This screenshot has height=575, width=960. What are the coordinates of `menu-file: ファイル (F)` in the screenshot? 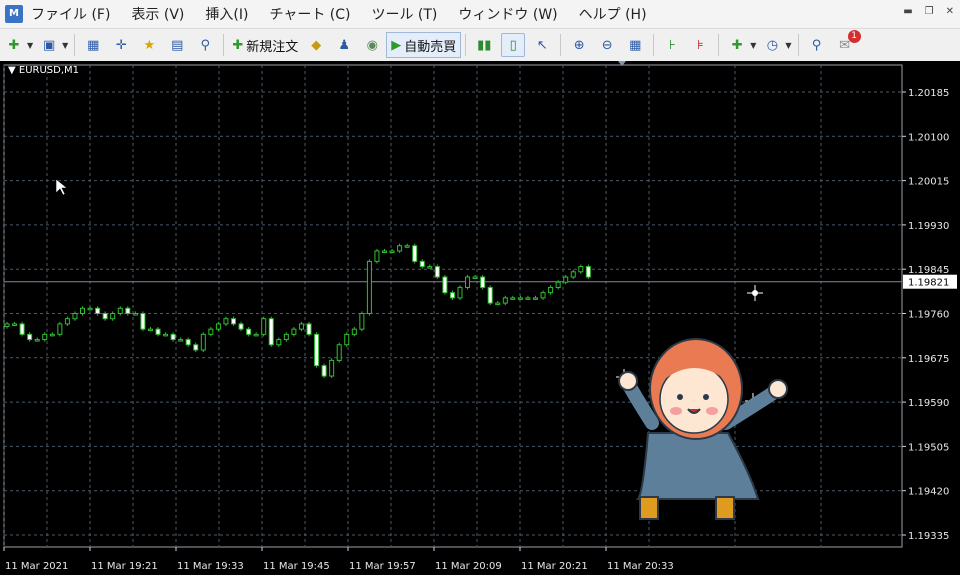 It's located at (70, 14).